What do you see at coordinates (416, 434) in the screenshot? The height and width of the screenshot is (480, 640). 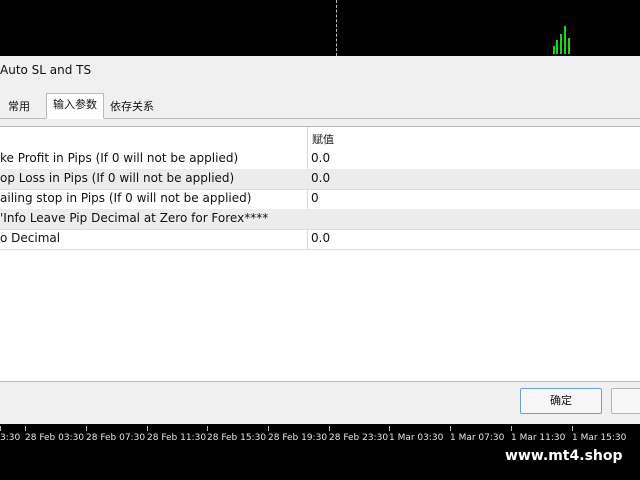 I see `time-tick-label: 1 Mar 03:30` at bounding box center [416, 434].